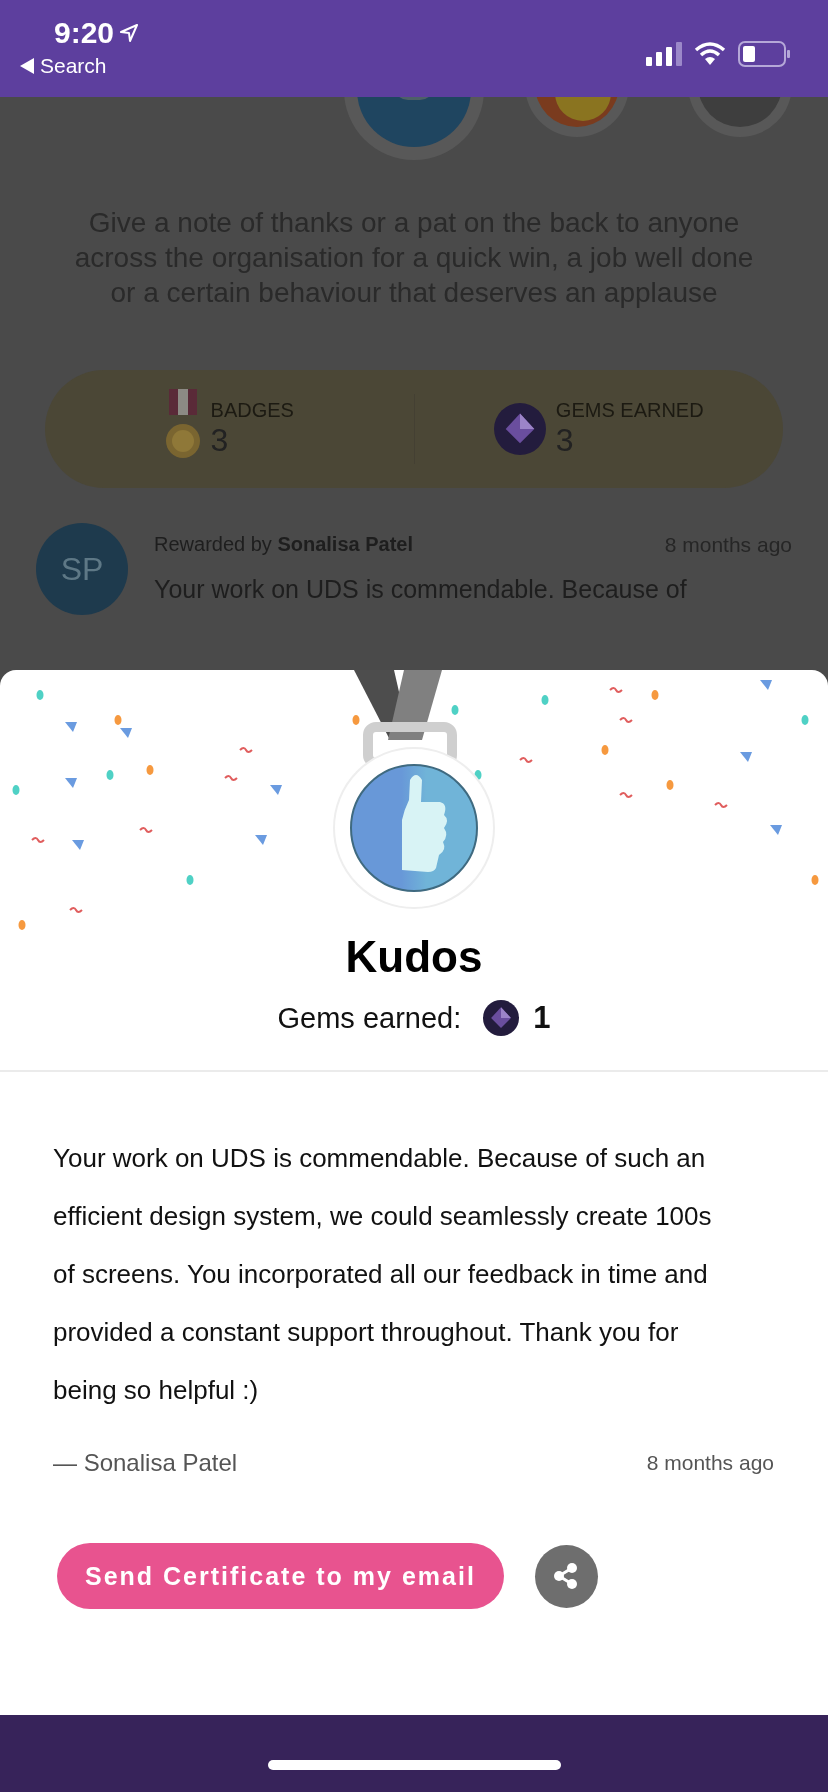 The image size is (828, 1792). I want to click on reward-time: 8 months ago, so click(710, 1463).